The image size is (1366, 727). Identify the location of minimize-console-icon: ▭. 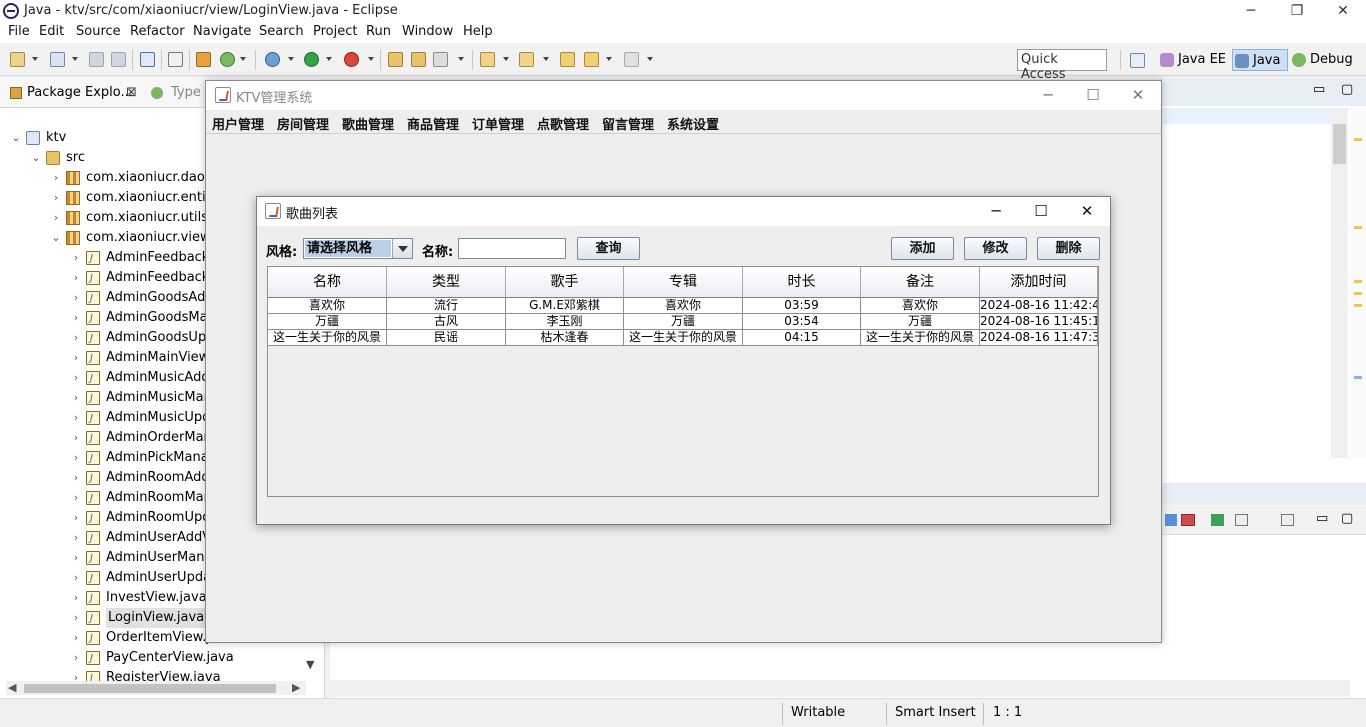
(1322, 518).